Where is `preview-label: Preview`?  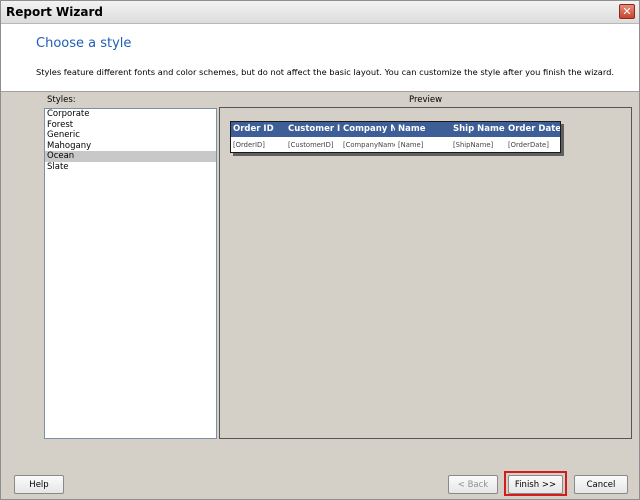
preview-label: Preview is located at coordinates (426, 100).